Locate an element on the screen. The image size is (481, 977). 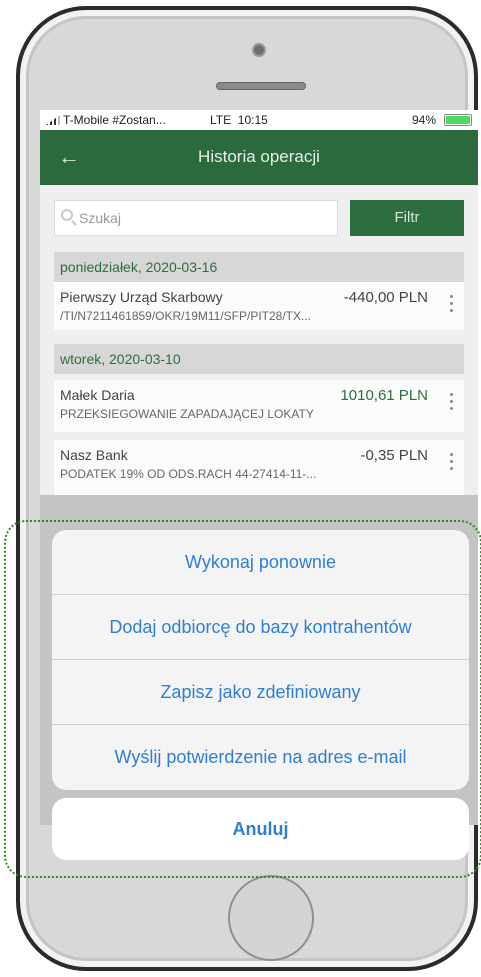
nav-bar: ← Historia operacji is located at coordinates (259, 157).